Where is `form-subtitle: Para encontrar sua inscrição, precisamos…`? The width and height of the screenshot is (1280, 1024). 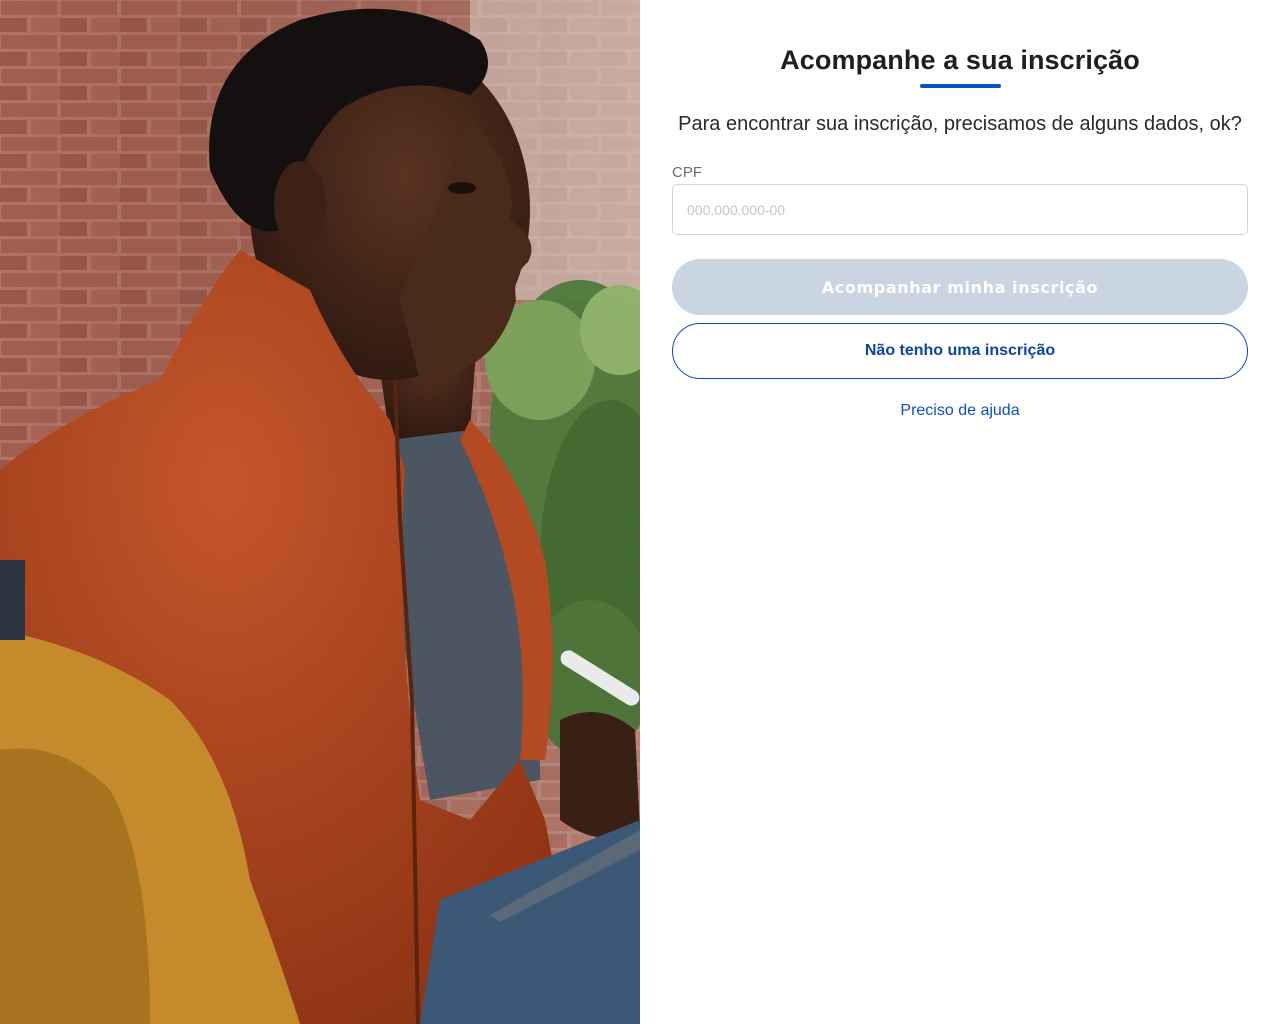 form-subtitle: Para encontrar sua inscrição, precisamos… is located at coordinates (960, 124).